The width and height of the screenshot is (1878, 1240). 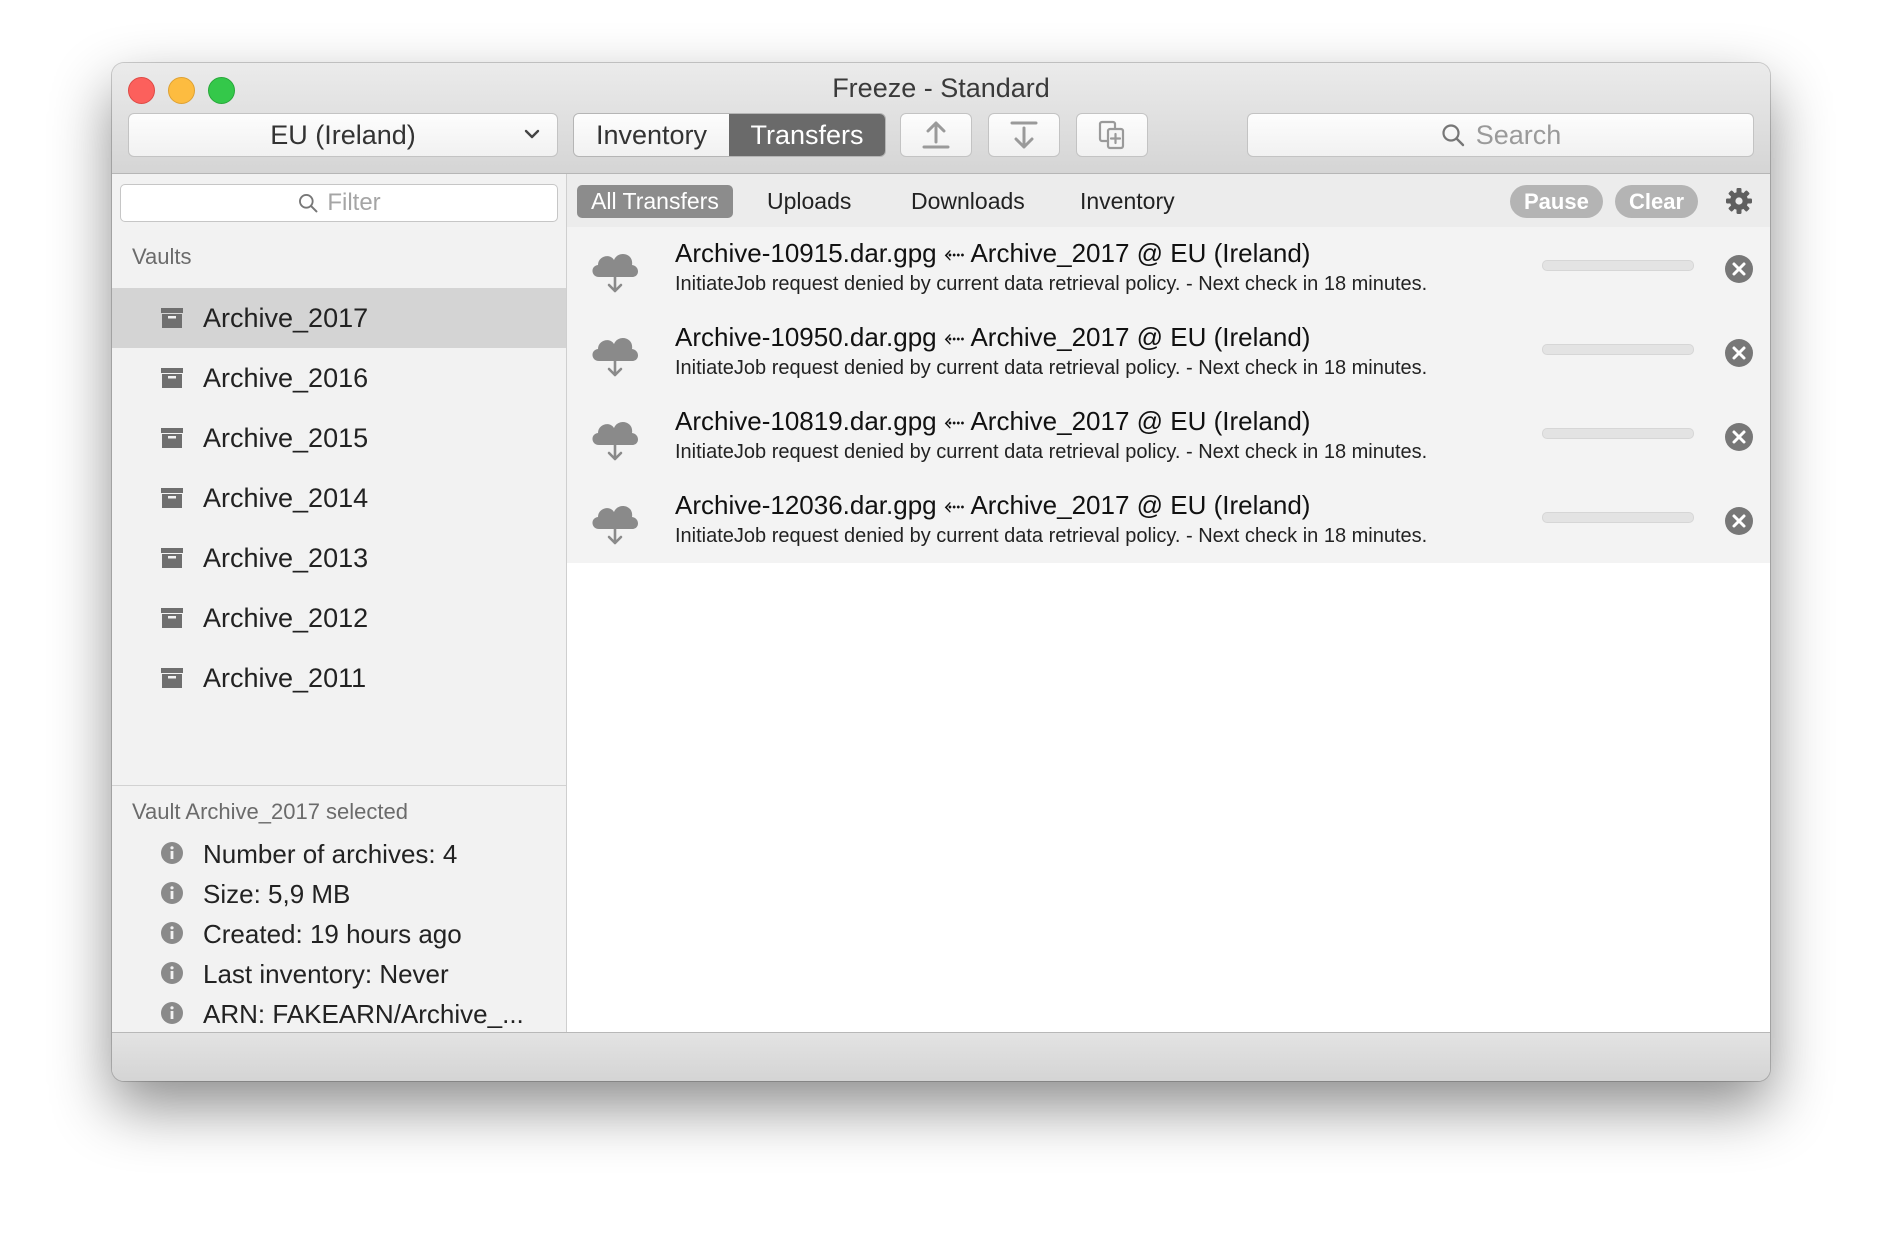 What do you see at coordinates (1556, 201) in the screenshot?
I see `pause-button: Pause` at bounding box center [1556, 201].